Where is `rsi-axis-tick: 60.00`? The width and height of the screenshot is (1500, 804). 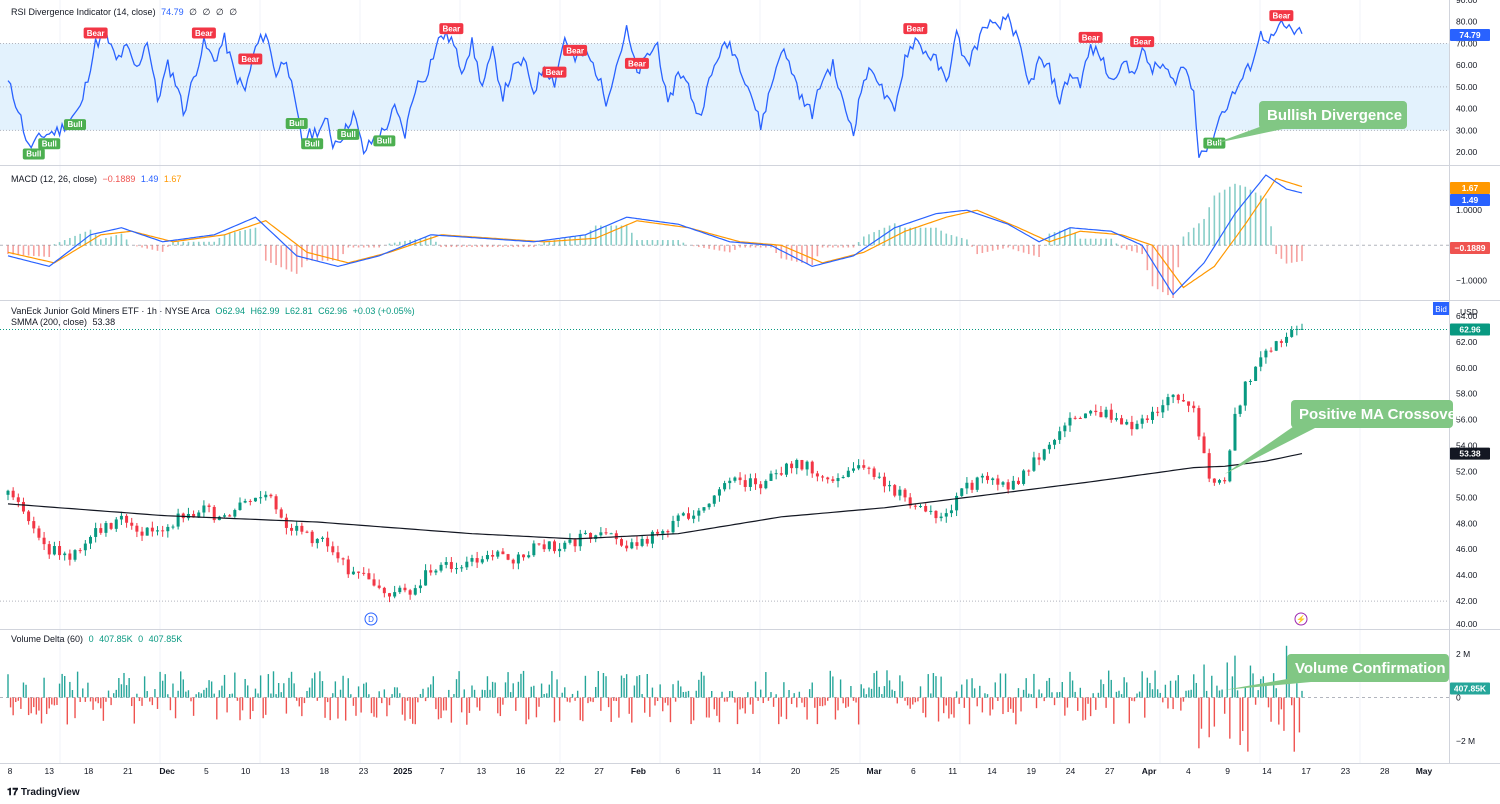
rsi-axis-tick: 60.00 is located at coordinates (1467, 65).